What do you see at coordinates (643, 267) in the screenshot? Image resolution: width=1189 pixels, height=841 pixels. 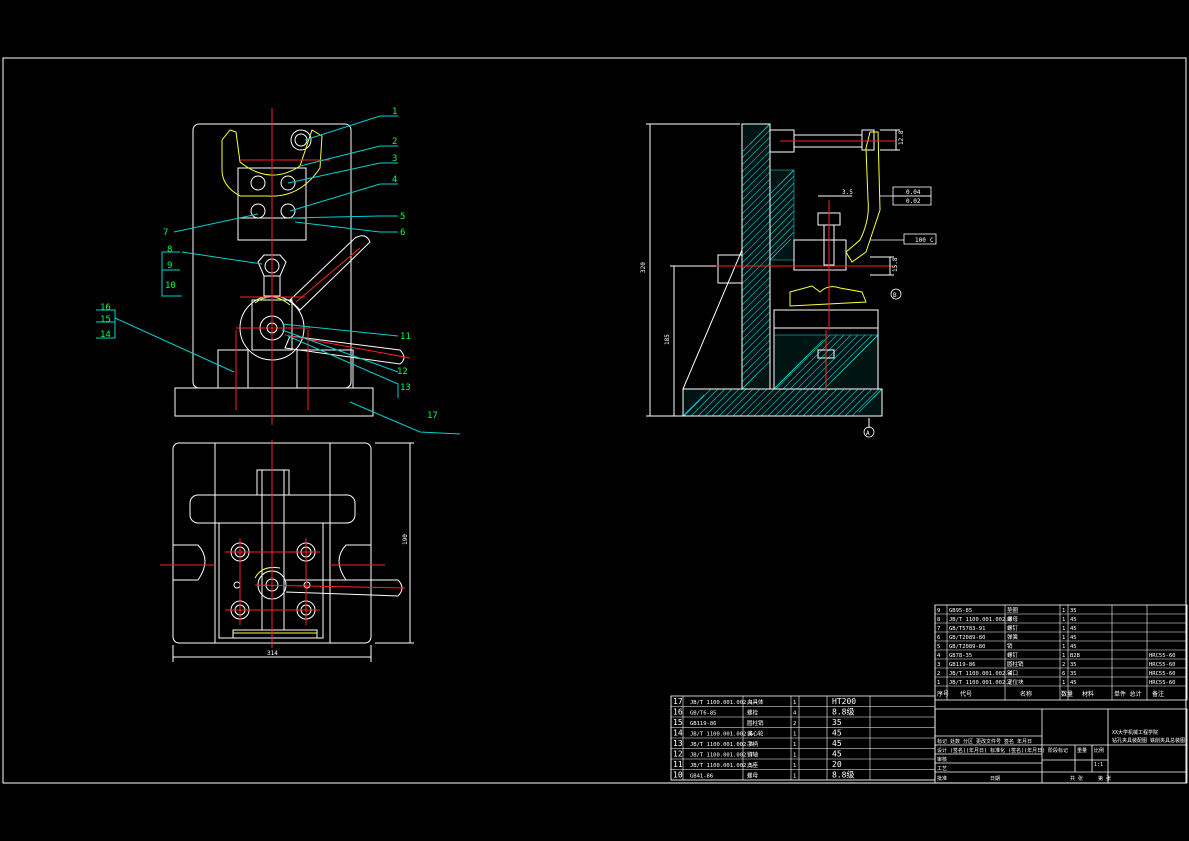 I see `dim-front-height: 320` at bounding box center [643, 267].